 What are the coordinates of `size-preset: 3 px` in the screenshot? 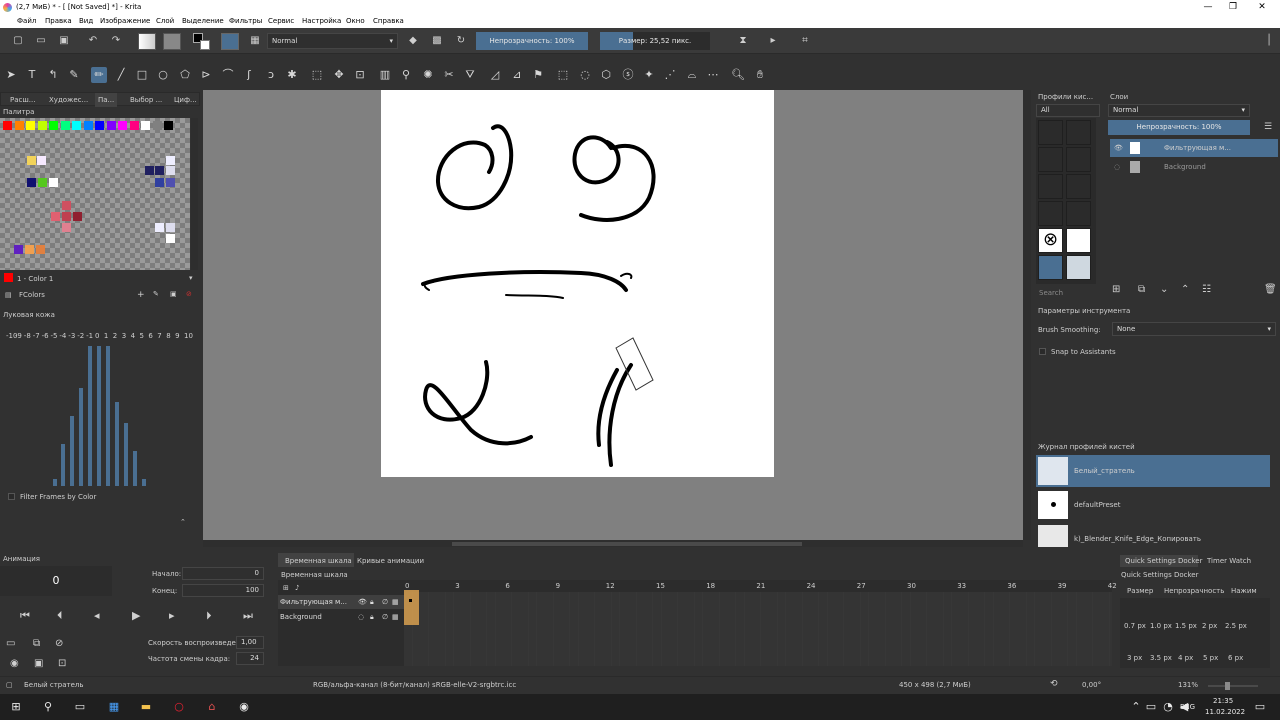 It's located at (1134, 658).